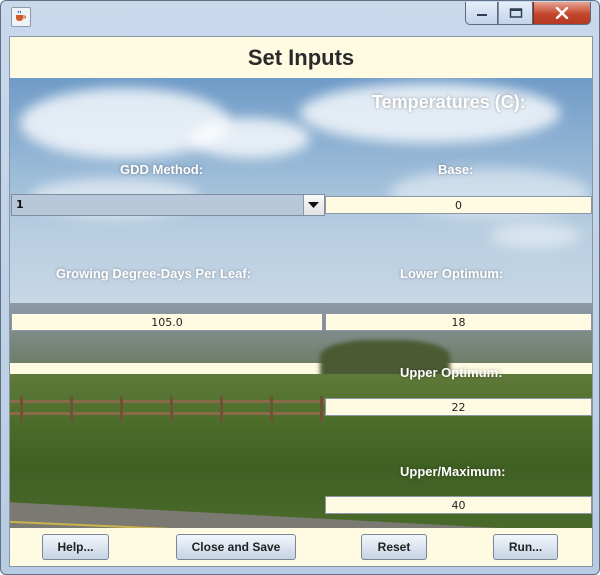 The image size is (600, 575). What do you see at coordinates (449, 102) in the screenshot?
I see `temperatures-heading: Temperatures (C):` at bounding box center [449, 102].